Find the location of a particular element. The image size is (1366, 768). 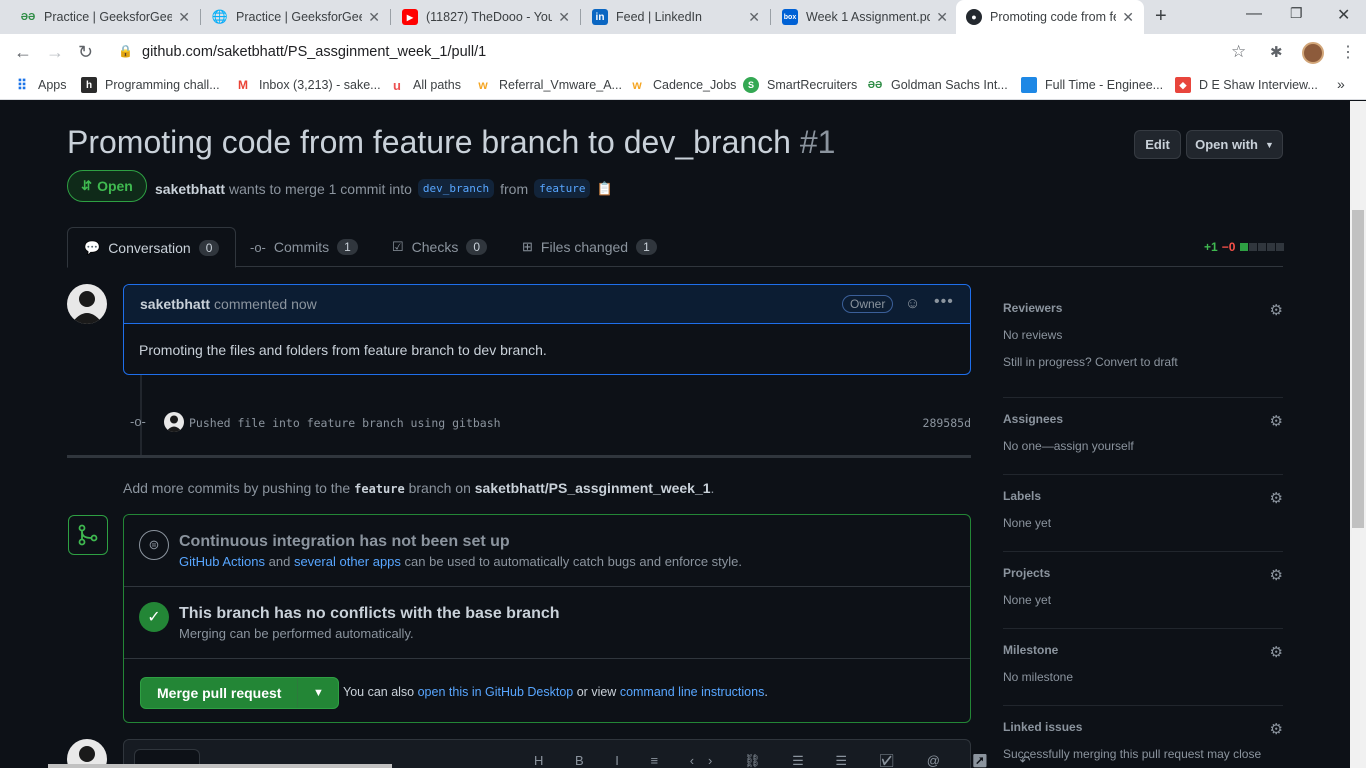

github-desktop-link: open this in GitHub Desktop is located at coordinates (496, 692).